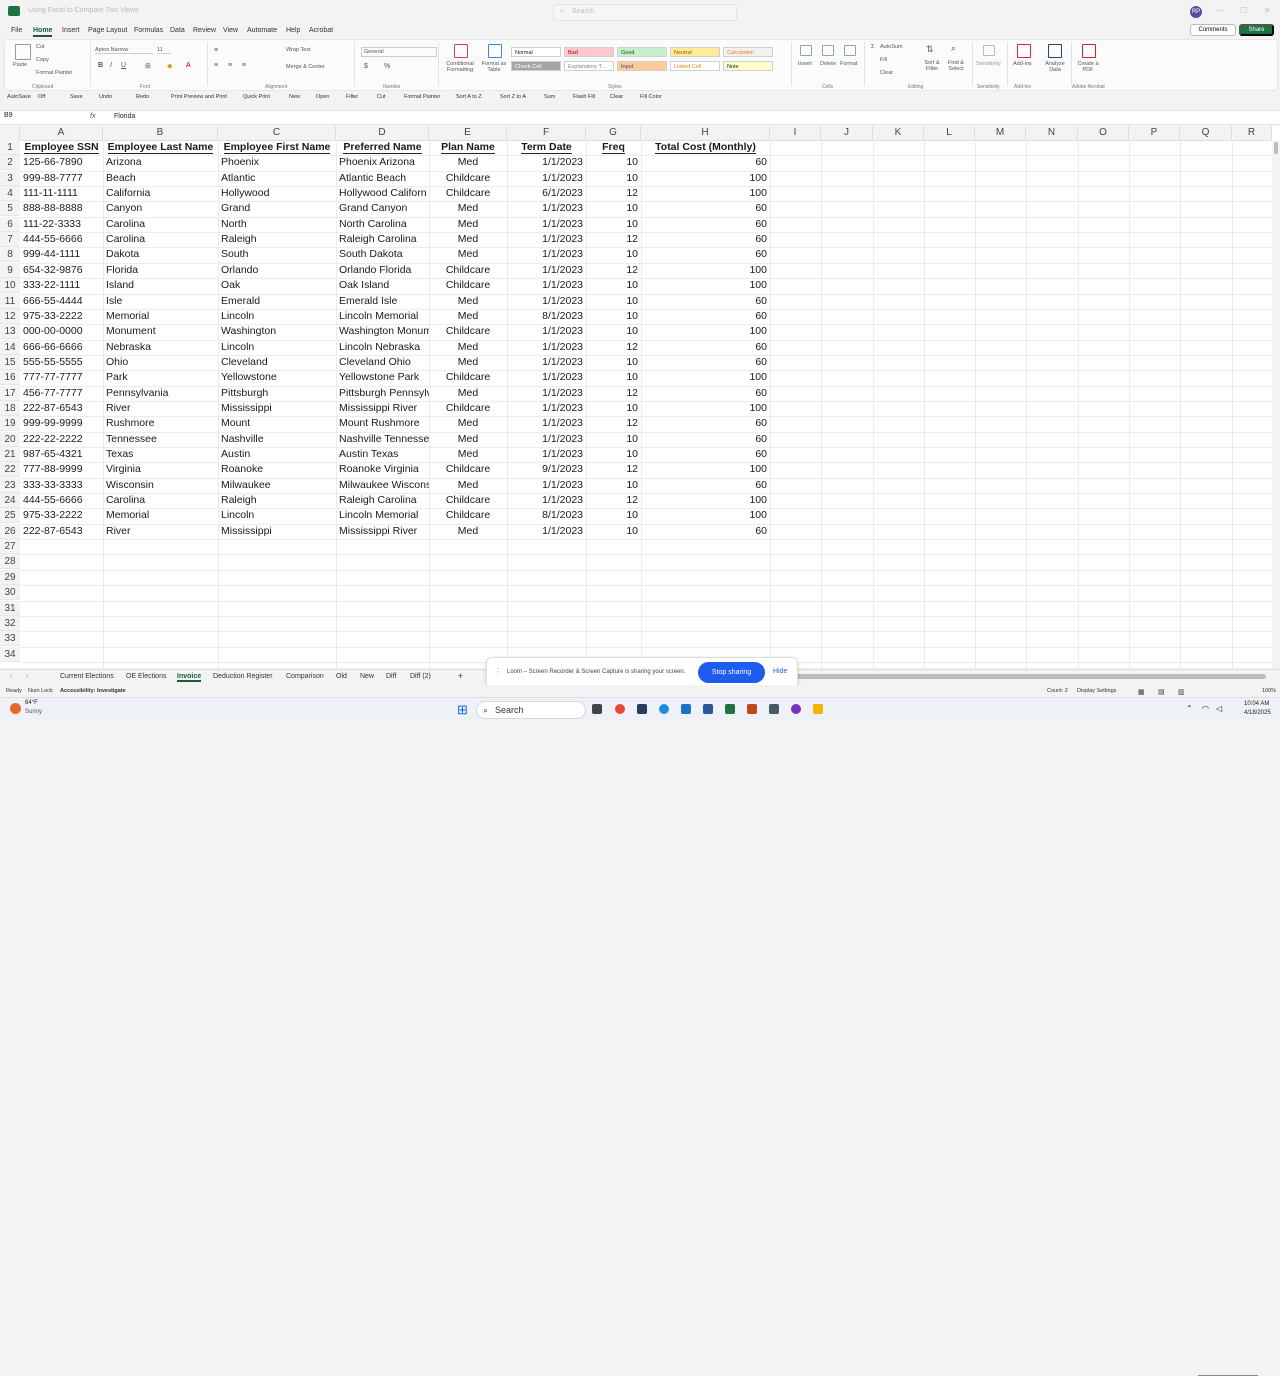 This screenshot has width=1280, height=1376. I want to click on table-cell: Milwaukee, so click(277, 485).